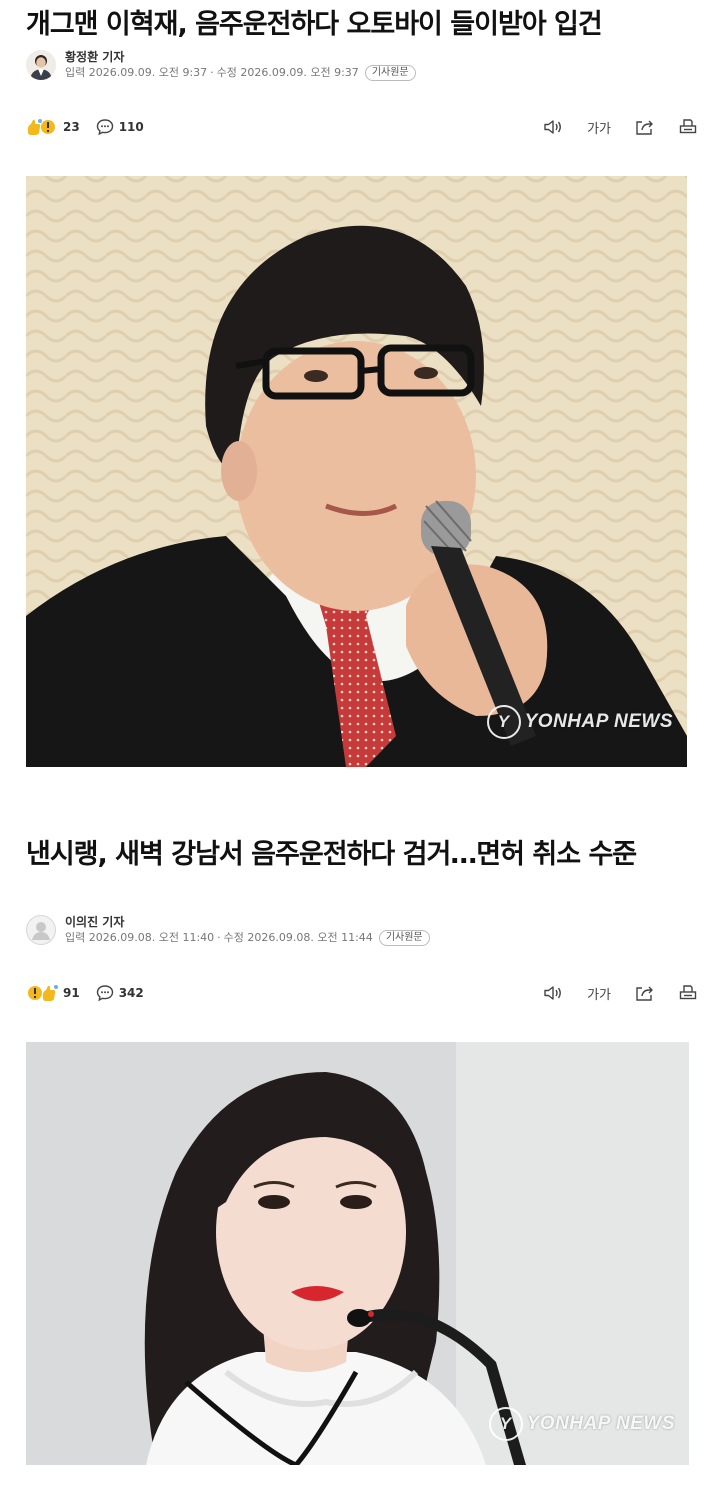 The width and height of the screenshot is (723, 1511). What do you see at coordinates (93, 993) in the screenshot?
I see `reactions: 91 342` at bounding box center [93, 993].